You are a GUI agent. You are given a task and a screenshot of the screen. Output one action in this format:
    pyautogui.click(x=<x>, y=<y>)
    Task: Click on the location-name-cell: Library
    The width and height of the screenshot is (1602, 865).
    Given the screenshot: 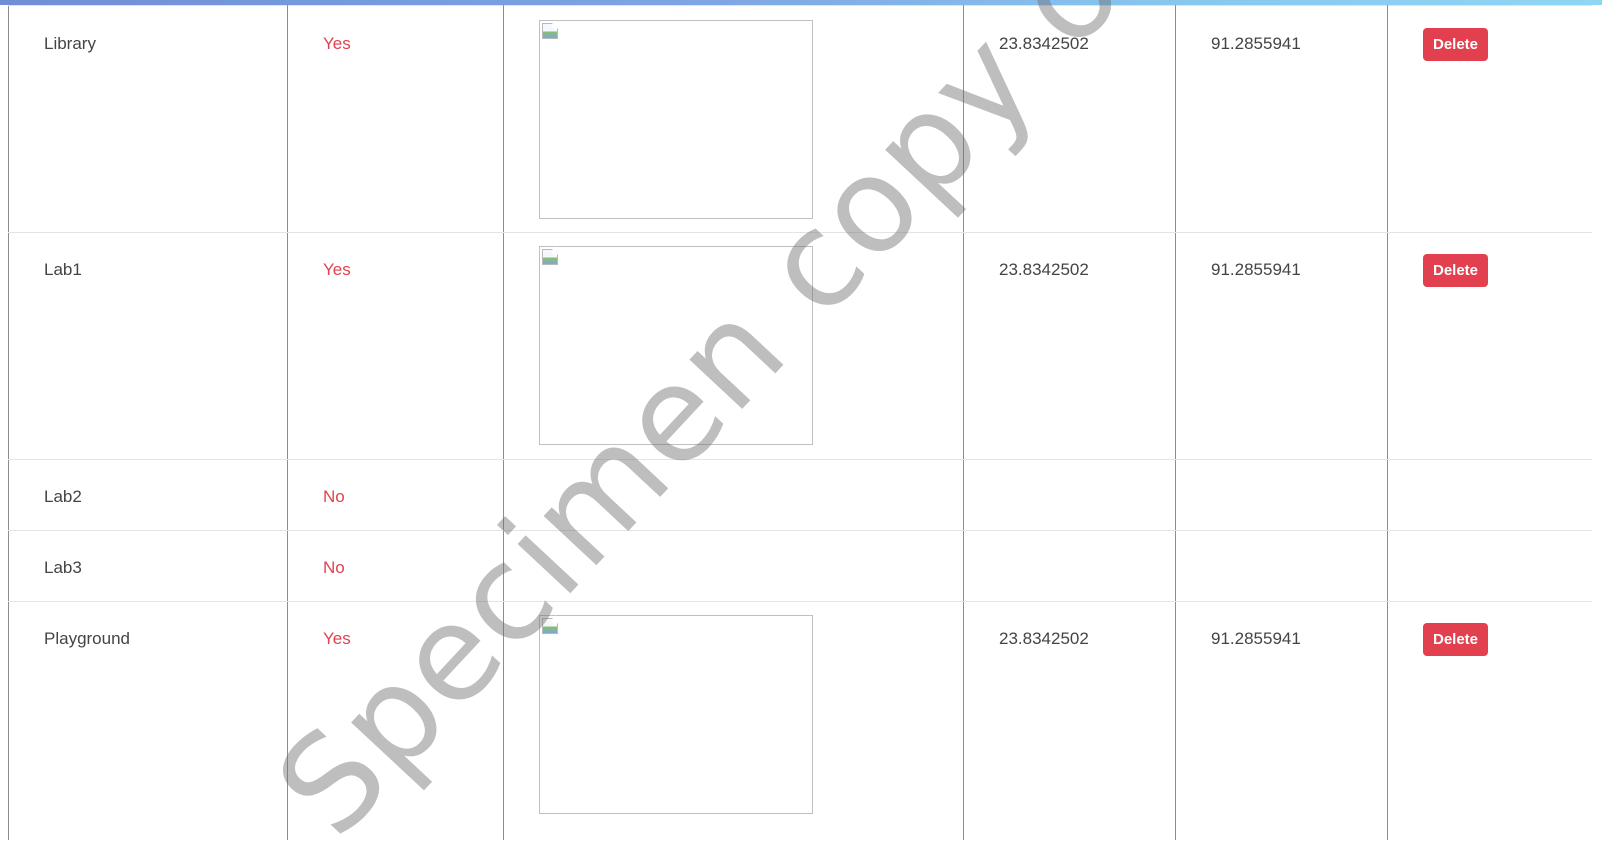 What is the action you would take?
    pyautogui.click(x=148, y=119)
    